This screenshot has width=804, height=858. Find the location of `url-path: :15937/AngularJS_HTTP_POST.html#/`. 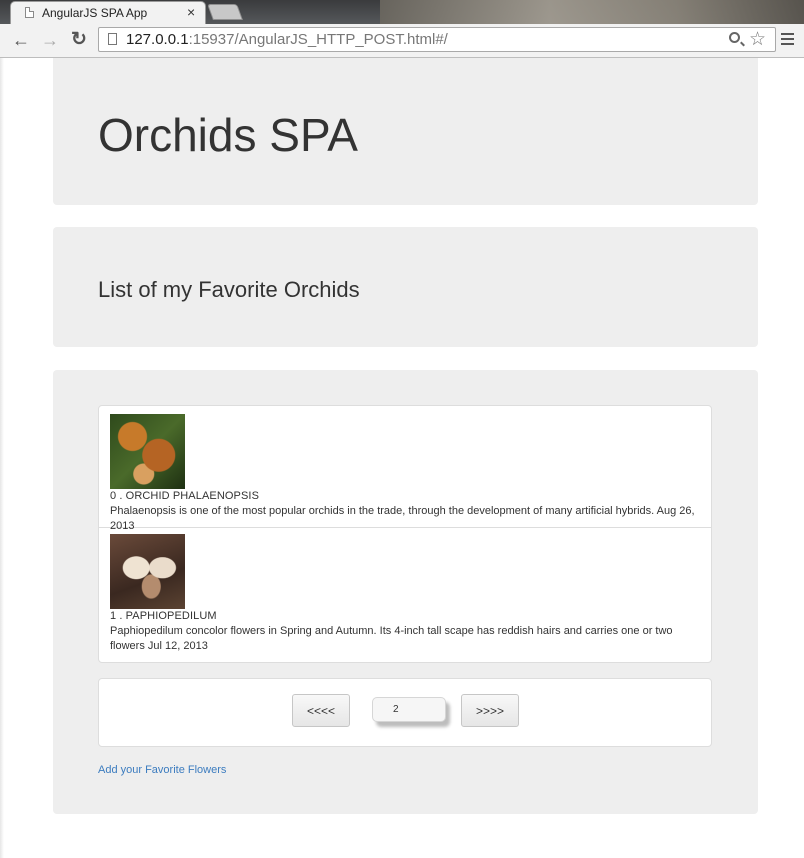

url-path: :15937/AngularJS_HTTP_POST.html#/ is located at coordinates (318, 39).